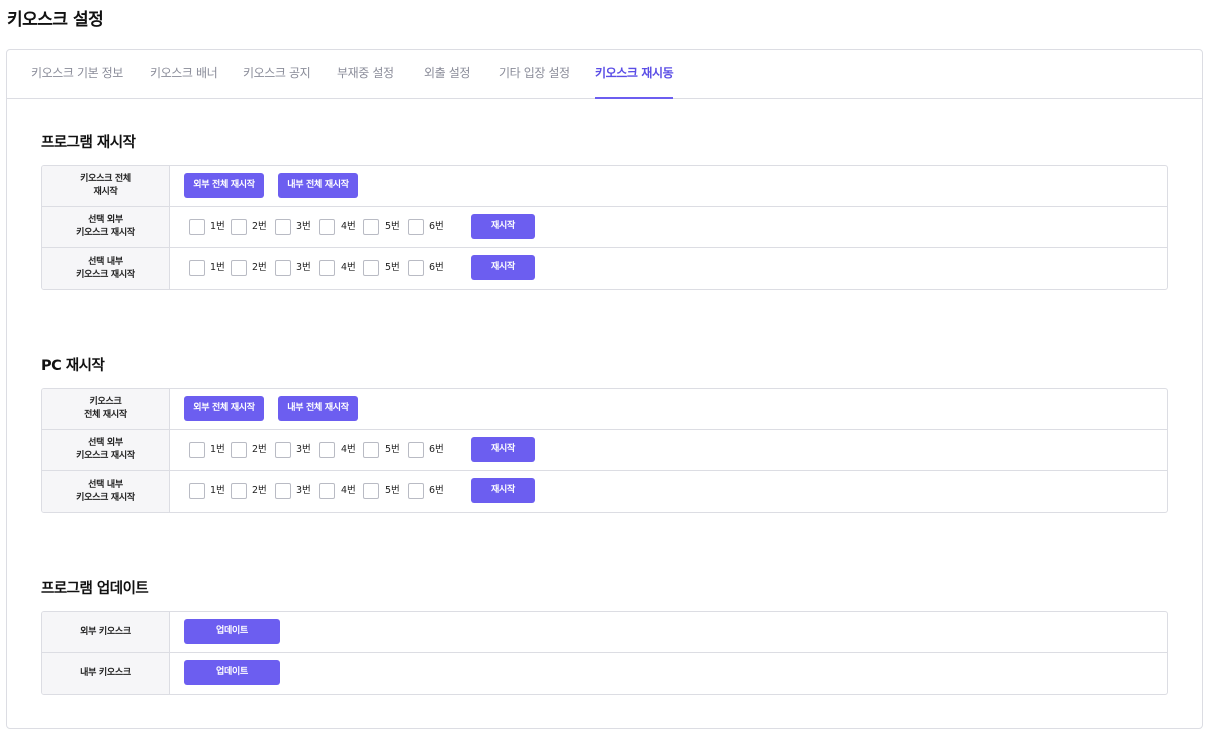  Describe the element at coordinates (534, 74) in the screenshot. I see `tab-other-entry-settings: 기타 입장 설정` at that location.